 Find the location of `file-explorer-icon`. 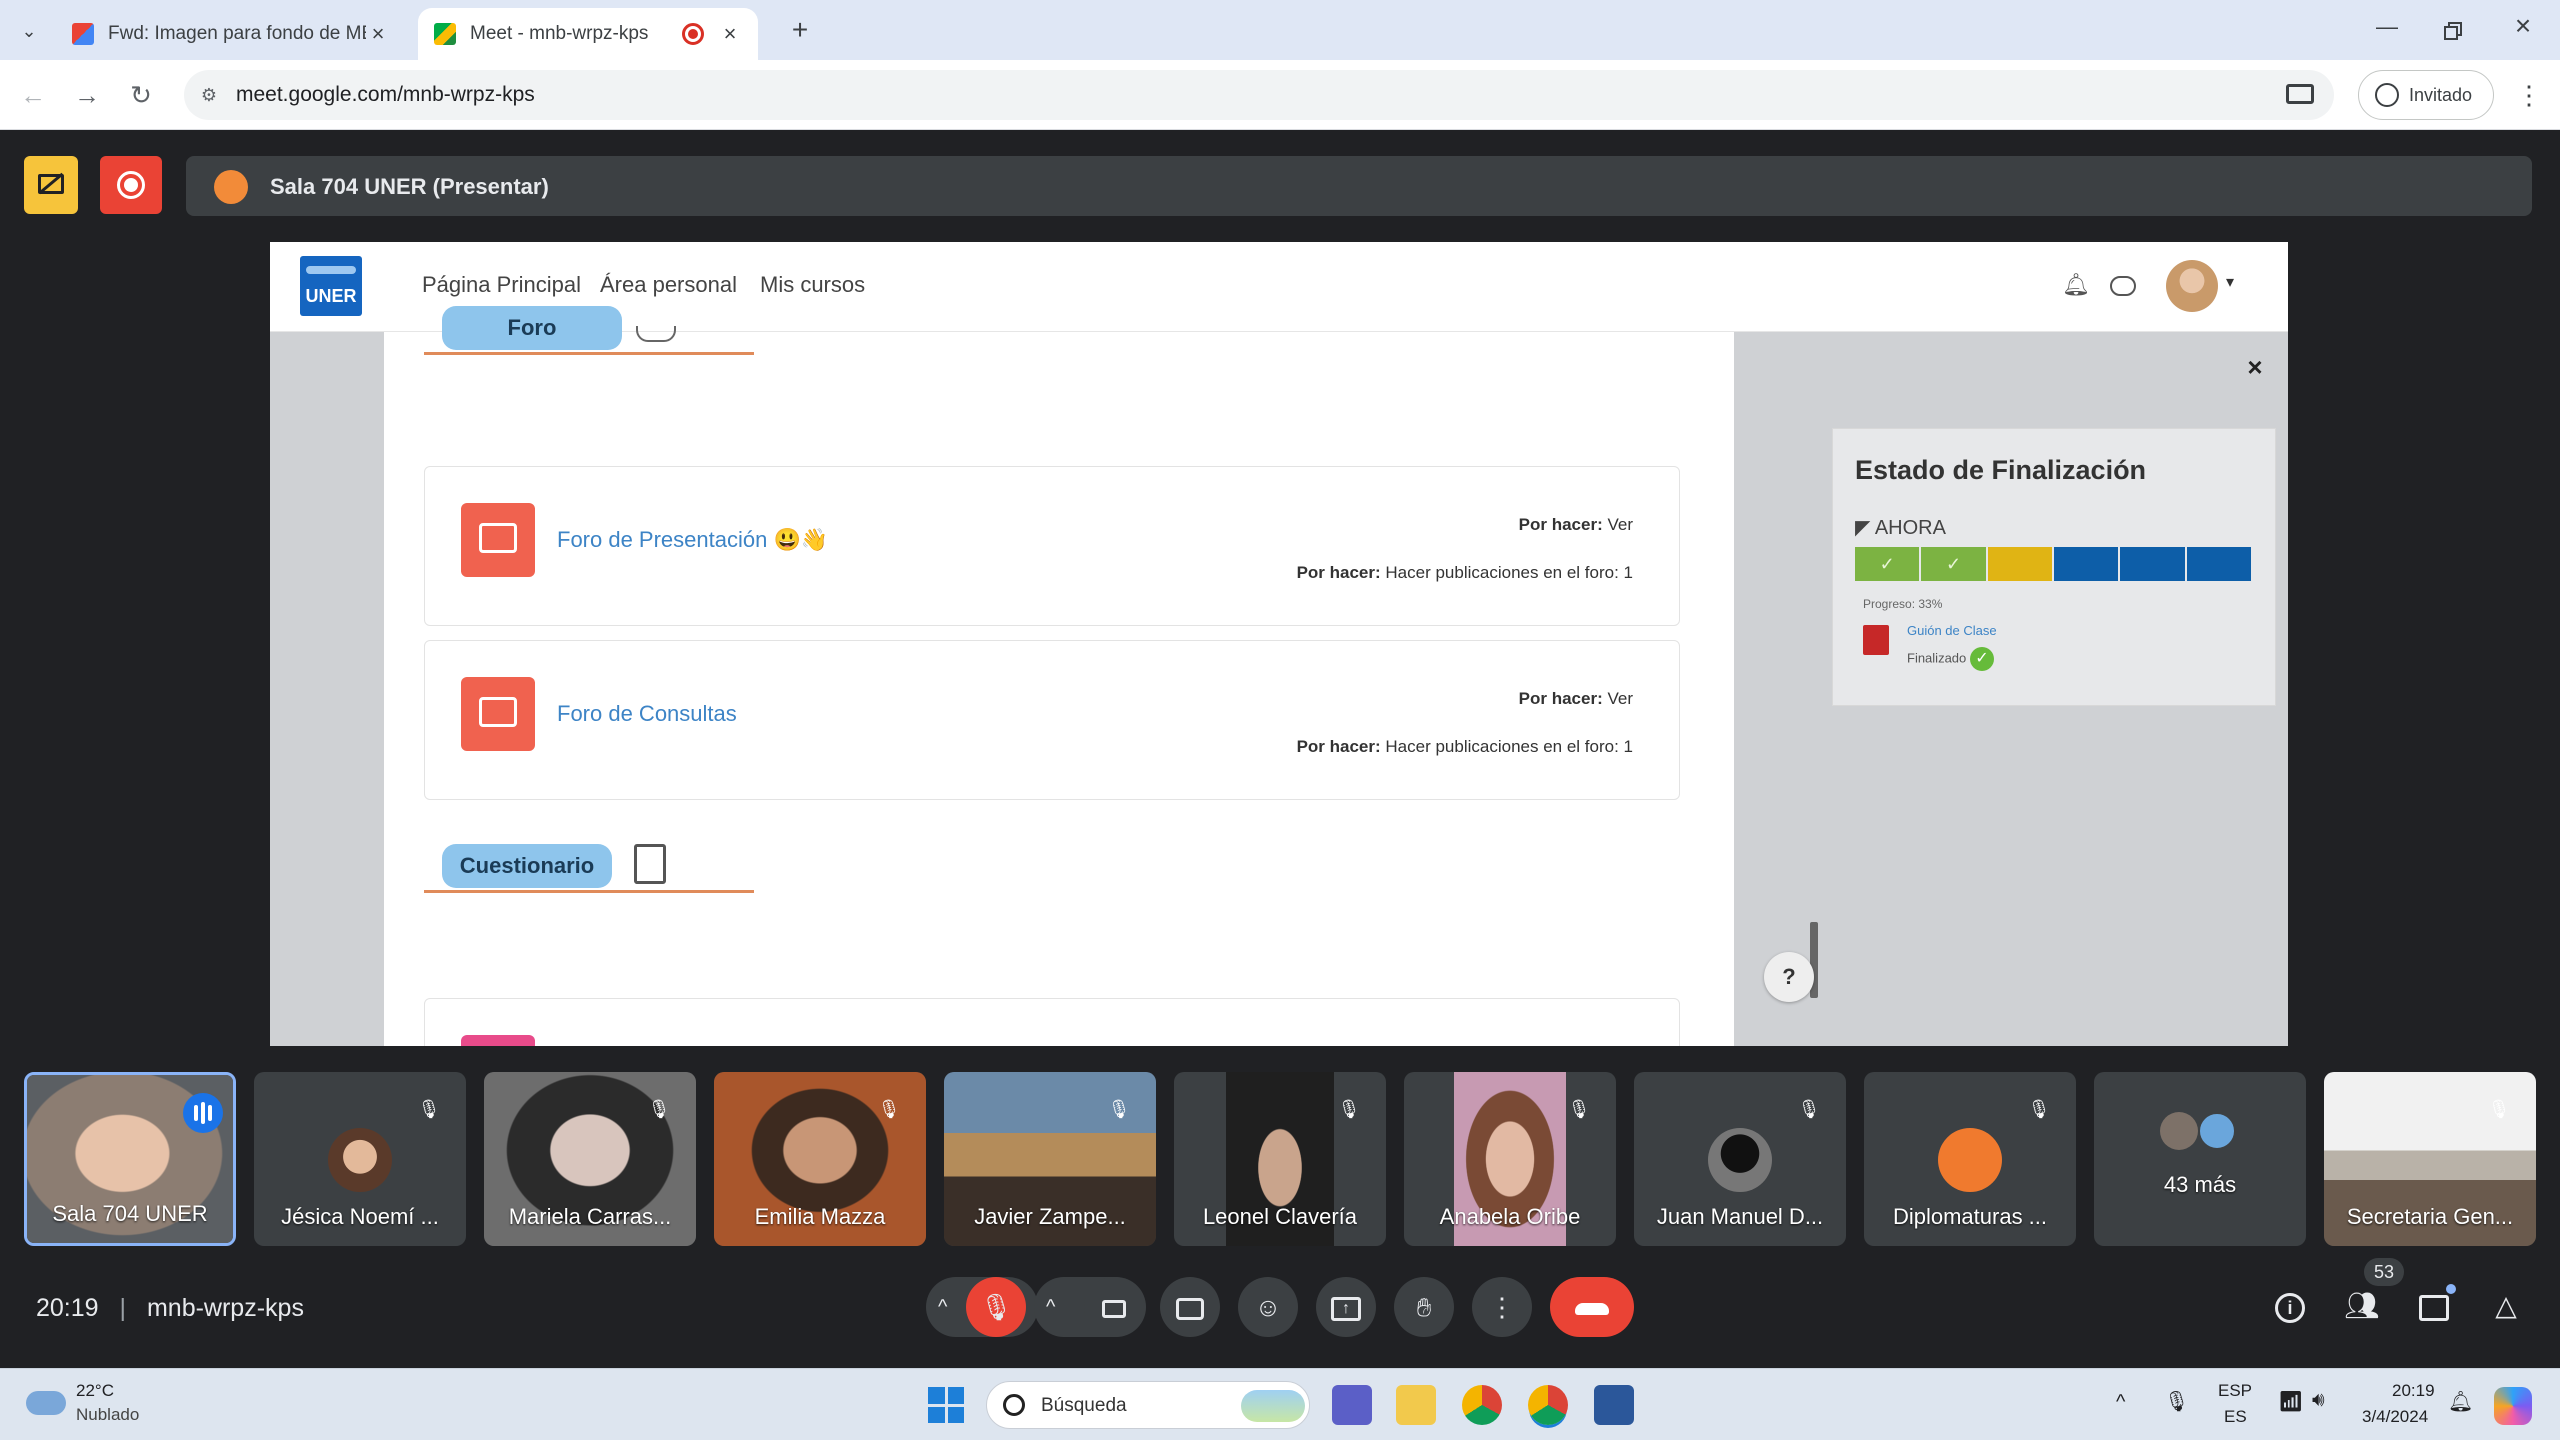

file-explorer-icon is located at coordinates (1416, 1405).